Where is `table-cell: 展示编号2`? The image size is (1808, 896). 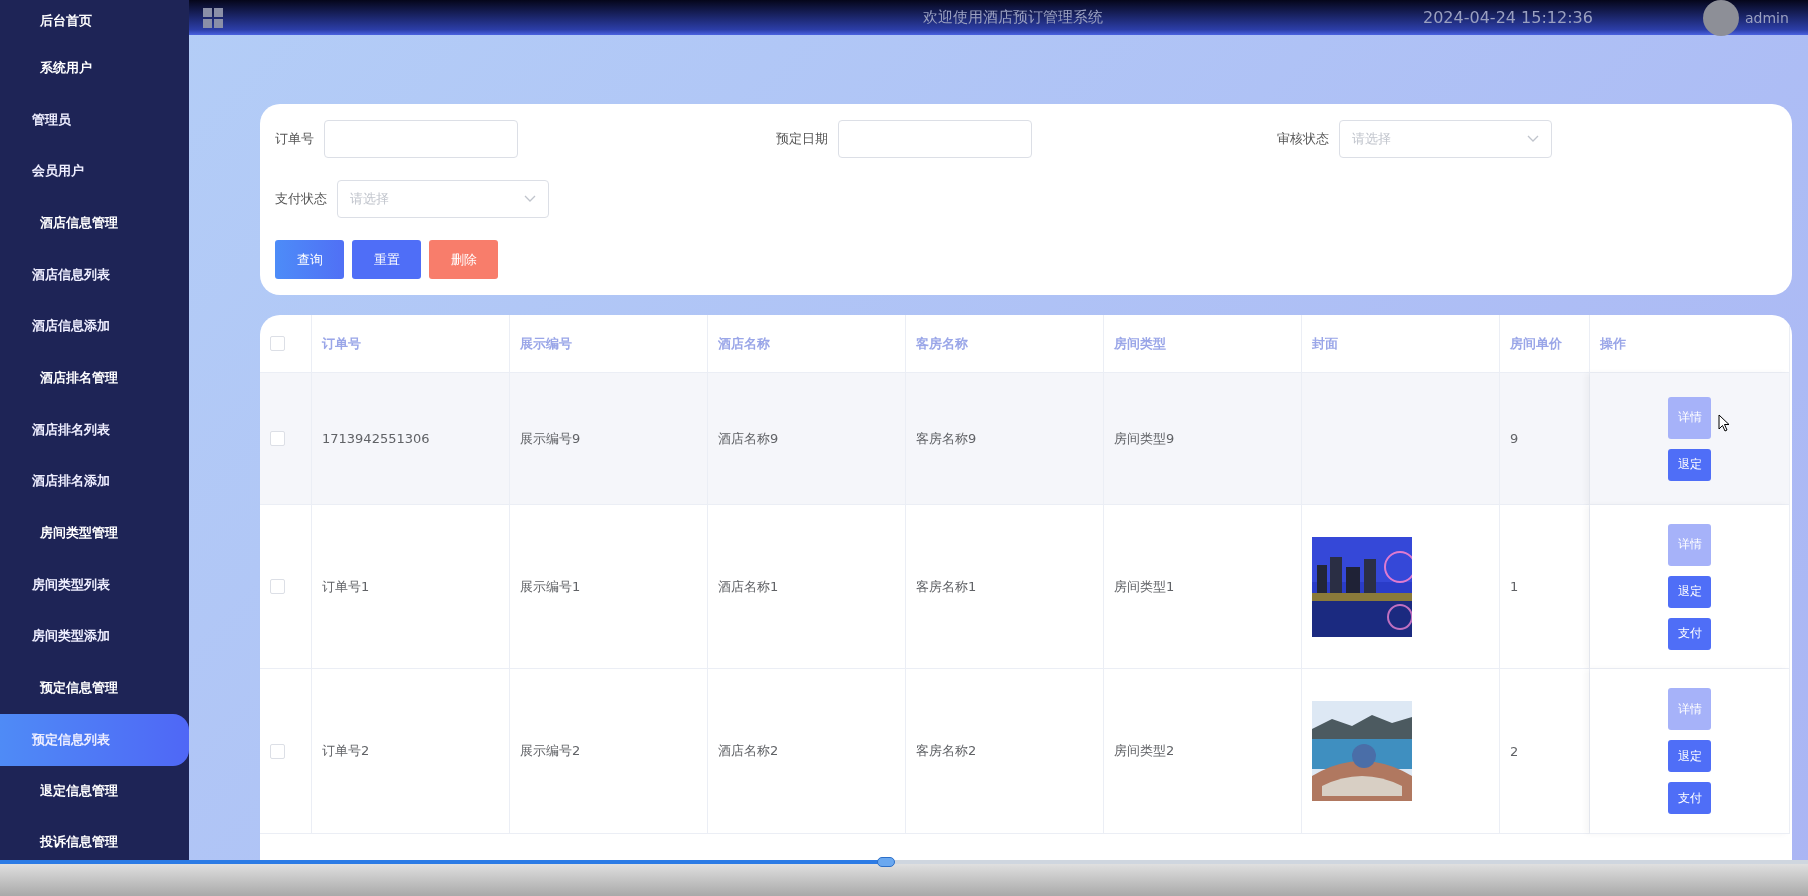
table-cell: 展示编号2 is located at coordinates (609, 751).